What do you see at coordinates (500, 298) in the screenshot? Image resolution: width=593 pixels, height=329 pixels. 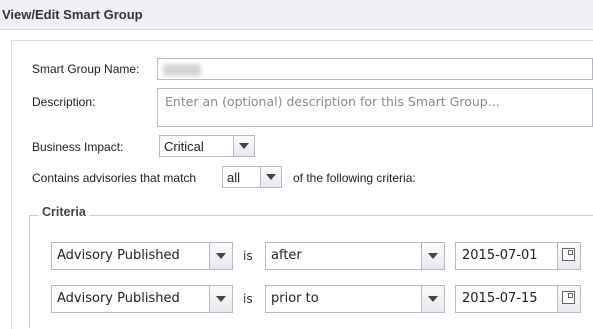 I see `criteria-date-value: 2015-07-15` at bounding box center [500, 298].